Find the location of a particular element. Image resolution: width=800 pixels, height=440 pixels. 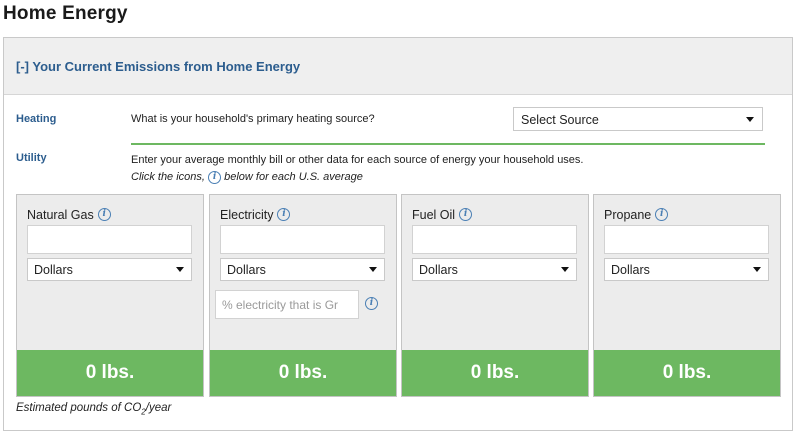

card-title-label: Fuel Oil is located at coordinates (434, 215).